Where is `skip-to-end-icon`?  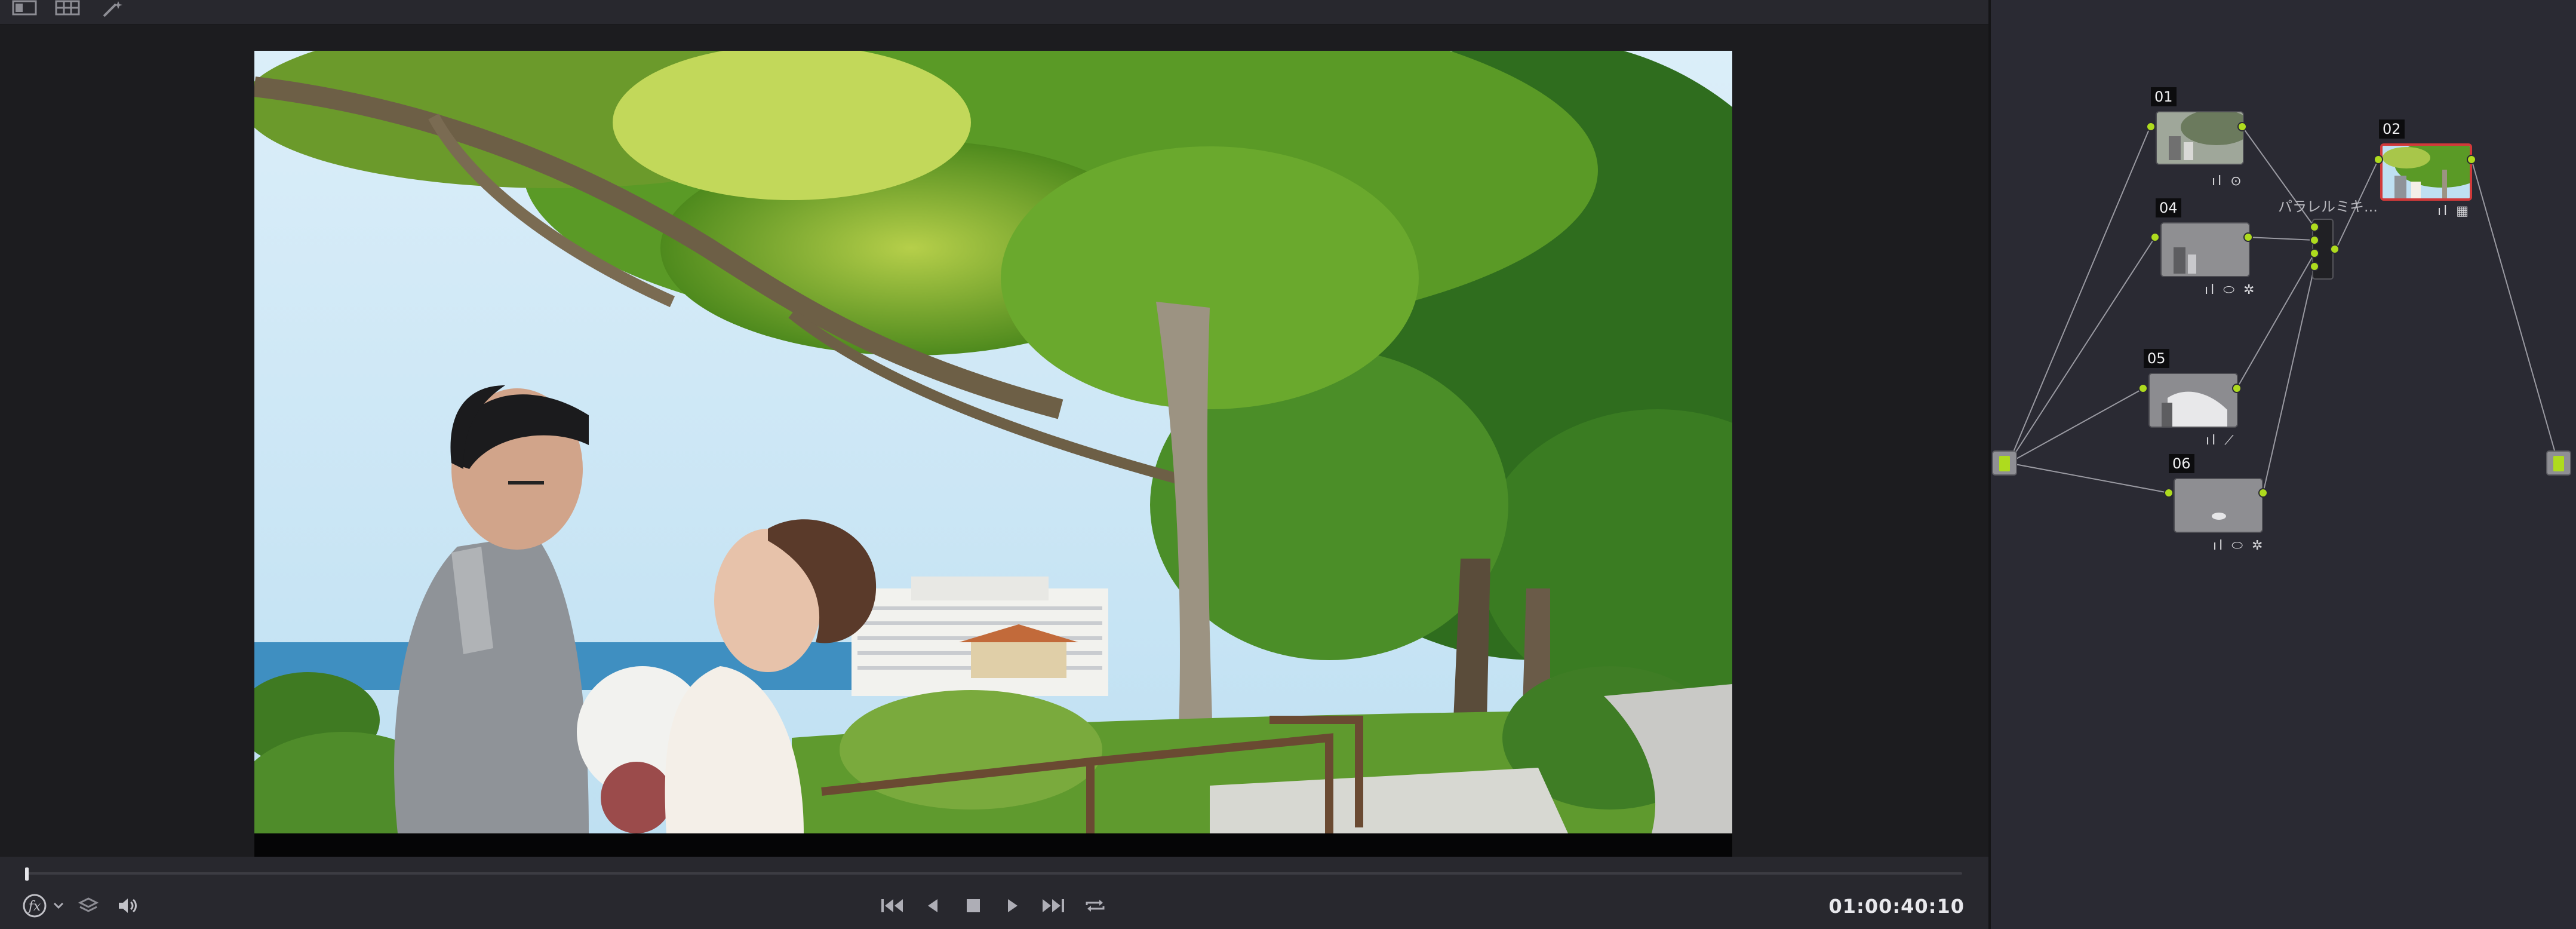 skip-to-end-icon is located at coordinates (1053, 906).